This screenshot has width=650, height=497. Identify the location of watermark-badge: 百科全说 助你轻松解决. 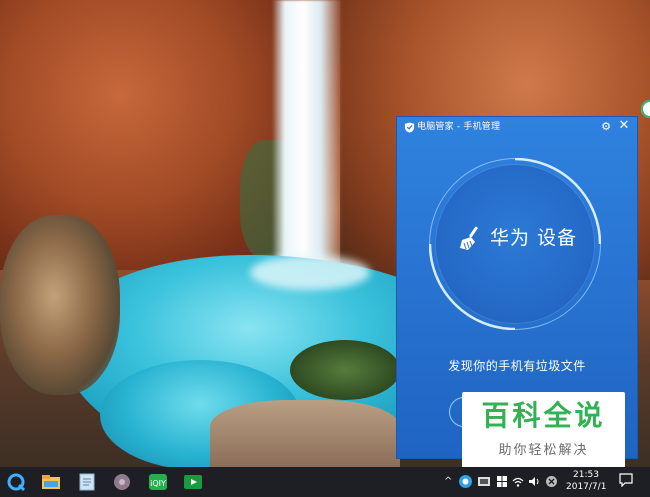
(543, 432).